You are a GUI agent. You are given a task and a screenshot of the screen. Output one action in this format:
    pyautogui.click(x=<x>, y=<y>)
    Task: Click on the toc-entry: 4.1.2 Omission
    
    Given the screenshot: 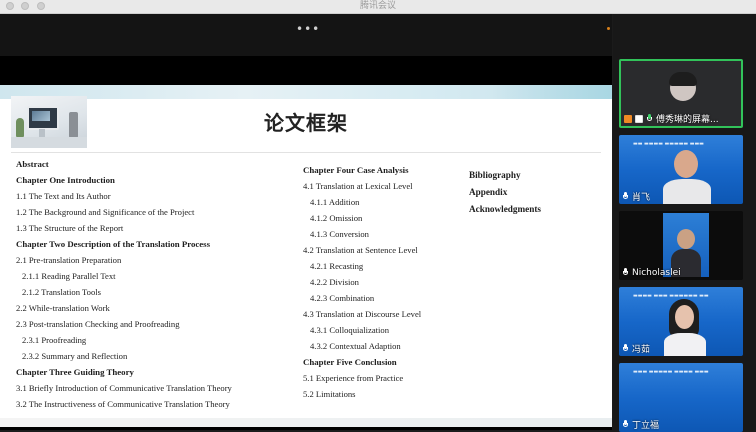 What is the action you would take?
    pyautogui.click(x=336, y=218)
    